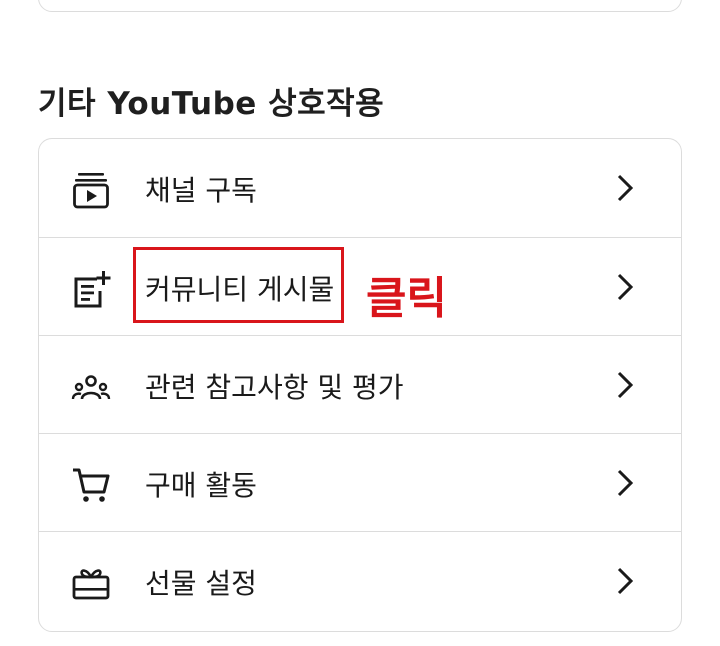  Describe the element at coordinates (406, 298) in the screenshot. I see `click-annotation: 클릭` at that location.